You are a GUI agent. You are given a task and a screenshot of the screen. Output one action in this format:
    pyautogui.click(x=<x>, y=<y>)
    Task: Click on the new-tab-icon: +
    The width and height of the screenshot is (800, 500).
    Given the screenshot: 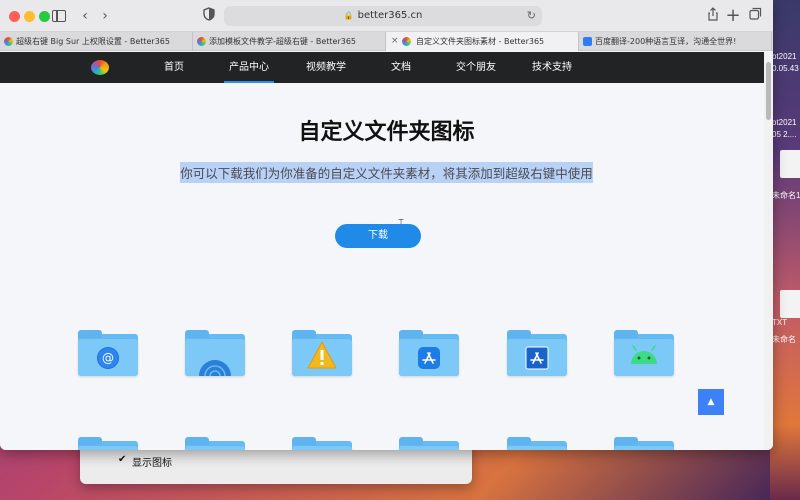 What is the action you would take?
    pyautogui.click(x=733, y=16)
    